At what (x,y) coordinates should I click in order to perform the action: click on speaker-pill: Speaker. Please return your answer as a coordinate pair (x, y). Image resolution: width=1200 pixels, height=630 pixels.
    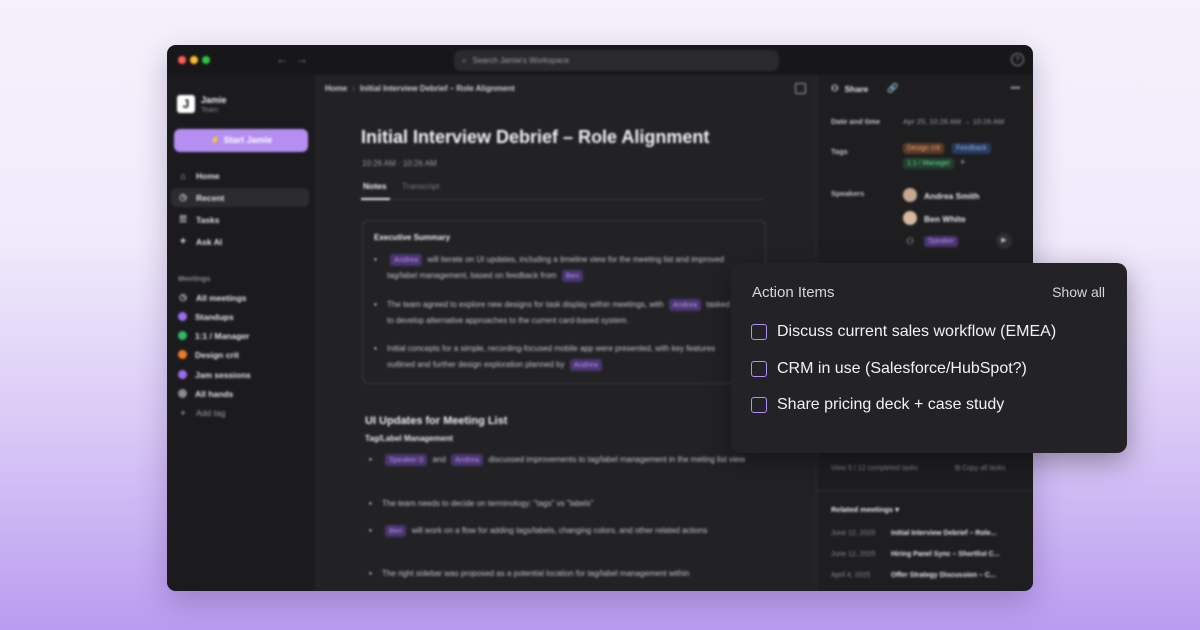
    Looking at the image, I should click on (941, 241).